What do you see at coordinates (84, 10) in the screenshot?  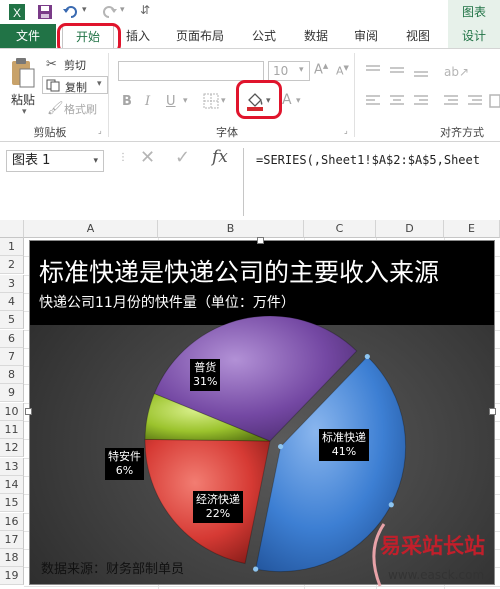 I see `undo-dropdown-icon: ▾` at bounding box center [84, 10].